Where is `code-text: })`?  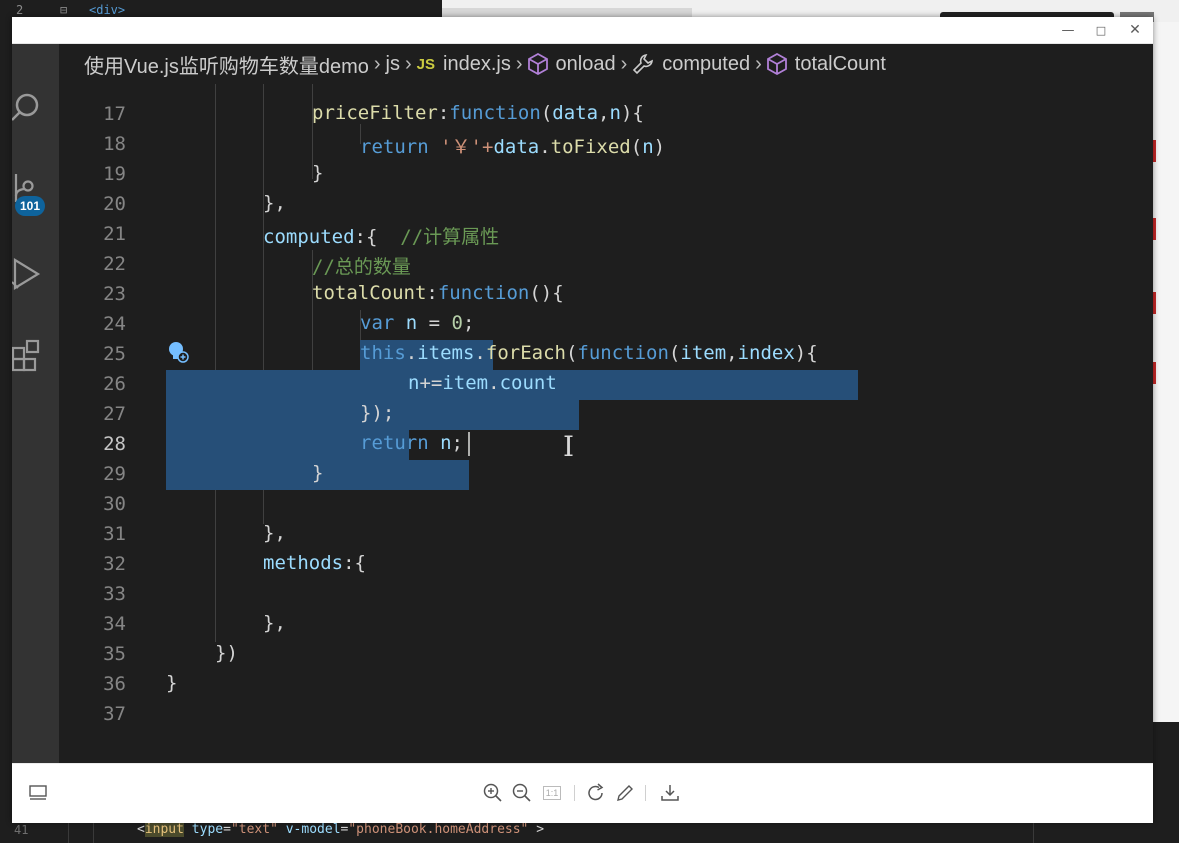 code-text: }) is located at coordinates (226, 653).